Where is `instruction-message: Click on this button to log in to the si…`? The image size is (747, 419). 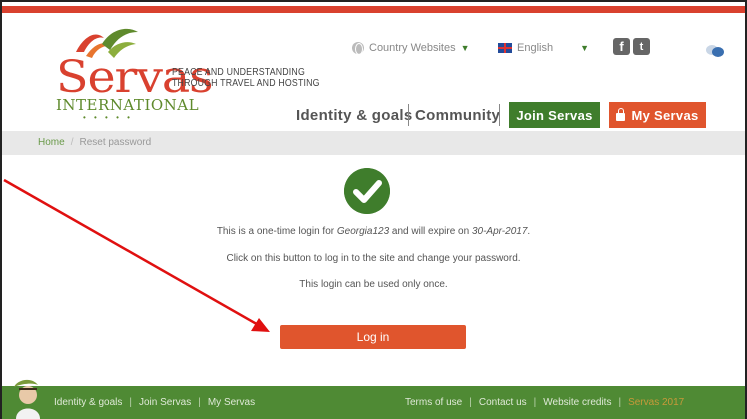 instruction-message: Click on this button to log in to the si… is located at coordinates (373, 258).